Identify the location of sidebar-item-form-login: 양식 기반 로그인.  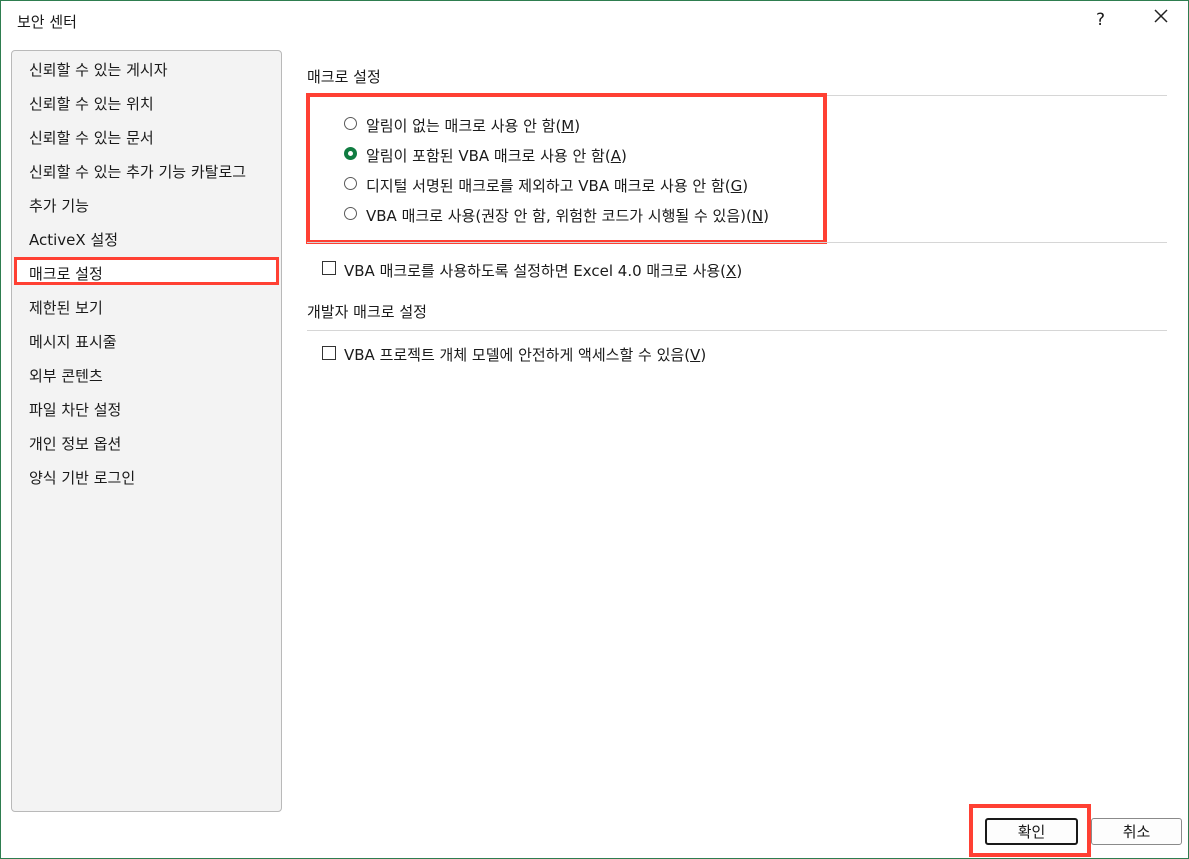
(82, 477).